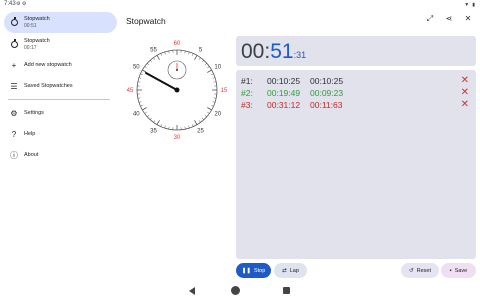  Describe the element at coordinates (467, 5) in the screenshot. I see `wifi-icon: ▼` at that location.